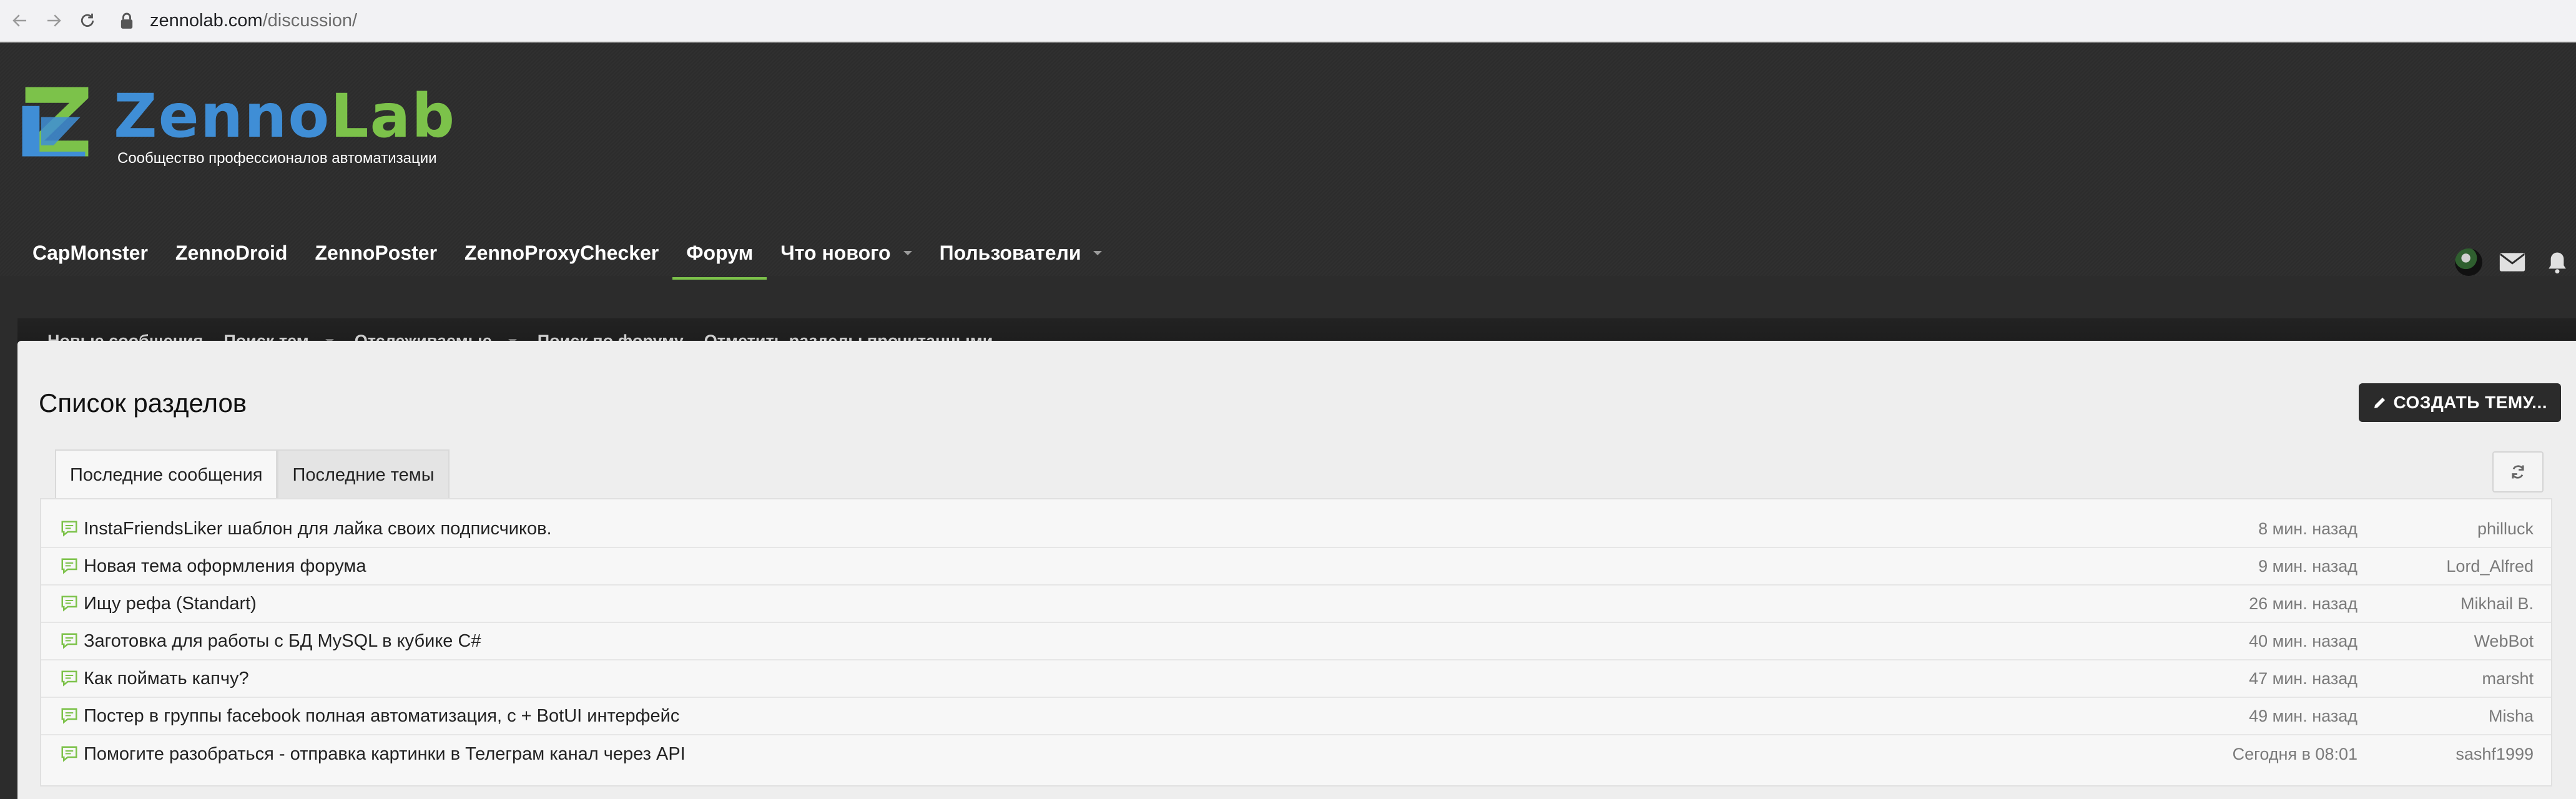 This screenshot has width=2576, height=799. What do you see at coordinates (285, 116) in the screenshot?
I see `logo-wordmark: ZennoLab` at bounding box center [285, 116].